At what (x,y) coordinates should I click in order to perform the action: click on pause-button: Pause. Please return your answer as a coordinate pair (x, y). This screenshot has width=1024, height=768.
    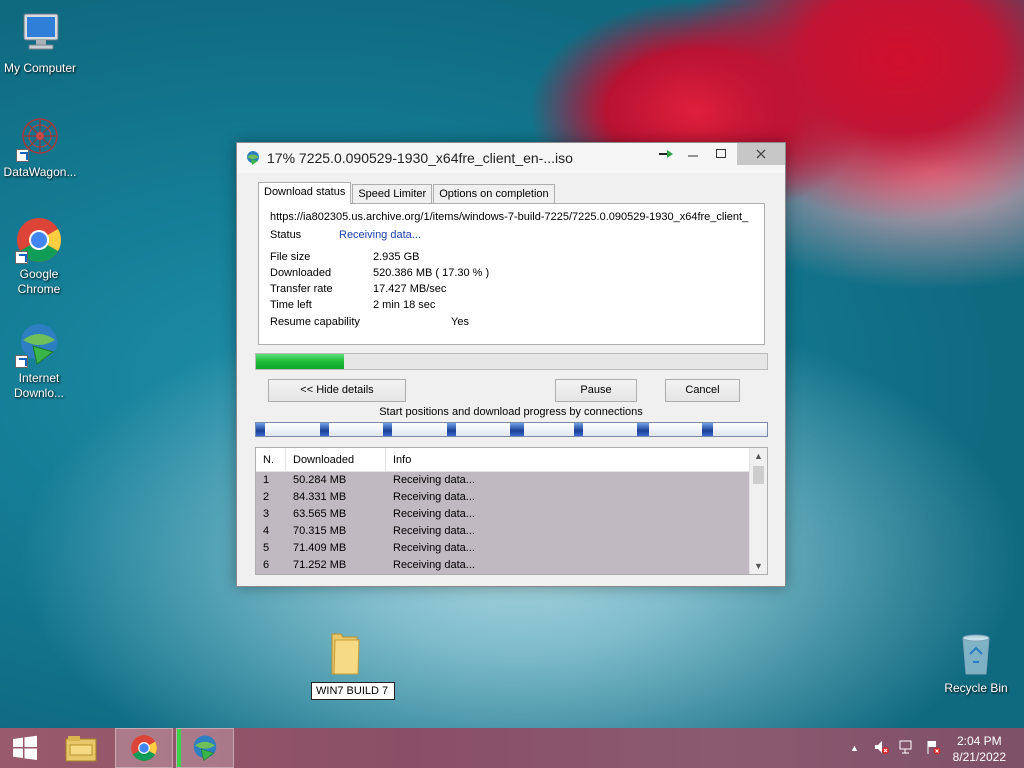
    Looking at the image, I should click on (596, 390).